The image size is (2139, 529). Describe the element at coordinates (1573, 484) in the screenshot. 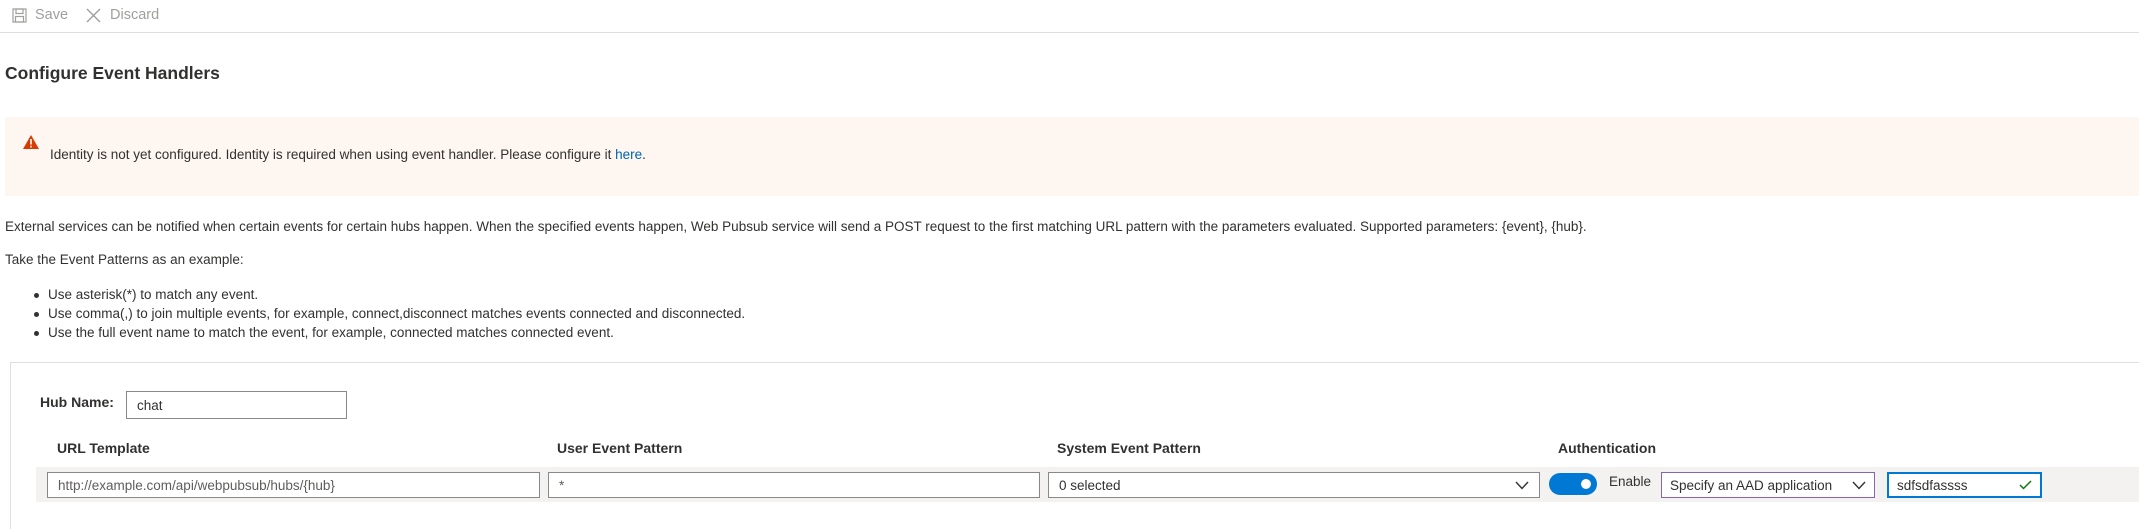

I see `authentication-toggle` at that location.